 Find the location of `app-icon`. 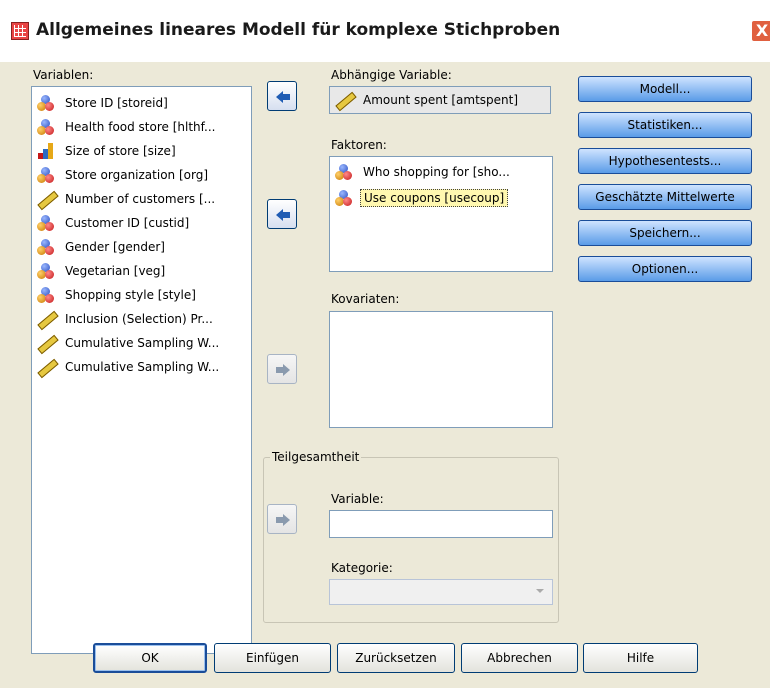

app-icon is located at coordinates (20, 31).